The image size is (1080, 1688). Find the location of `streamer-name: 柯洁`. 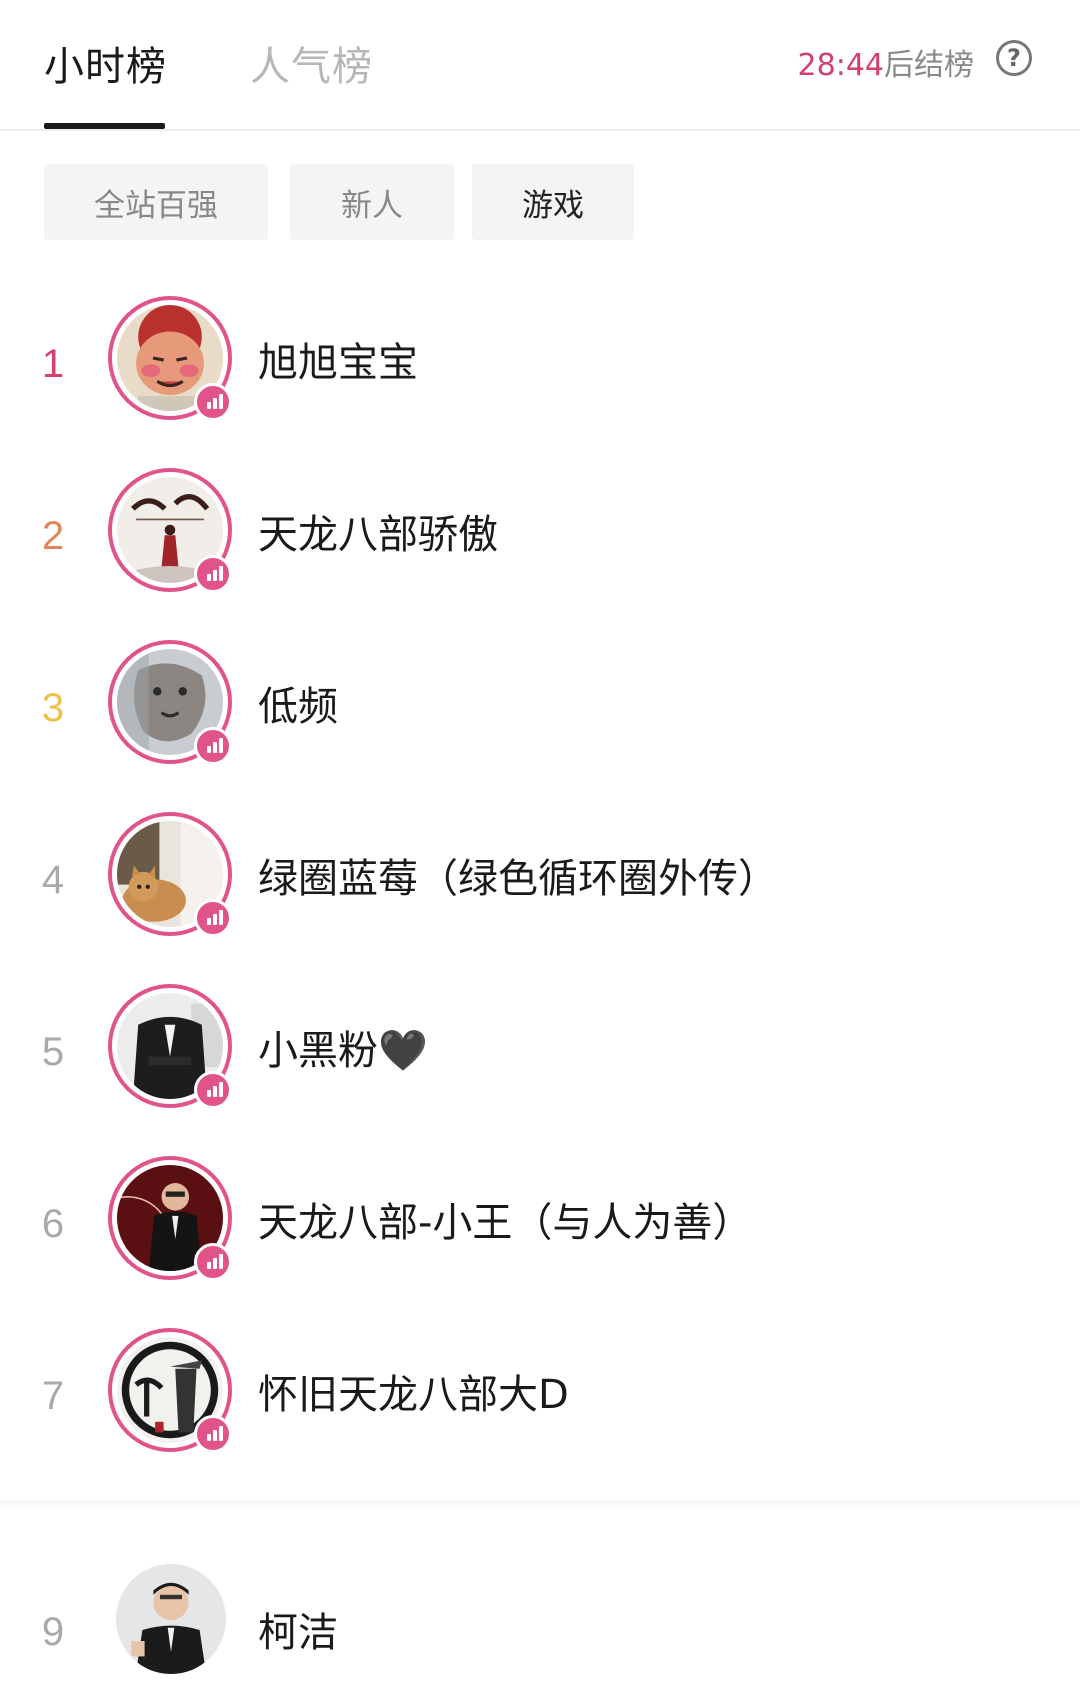

streamer-name: 柯洁 is located at coordinates (298, 1633).